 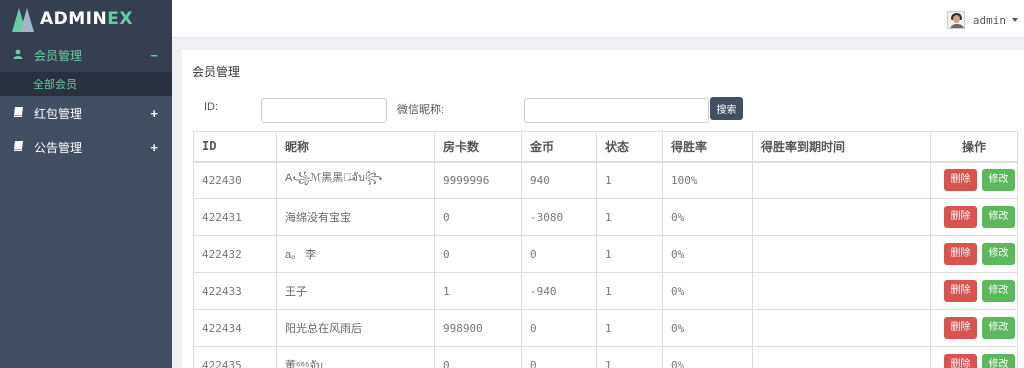 I want to click on brand-logo: ADMINEX, so click(x=86, y=19).